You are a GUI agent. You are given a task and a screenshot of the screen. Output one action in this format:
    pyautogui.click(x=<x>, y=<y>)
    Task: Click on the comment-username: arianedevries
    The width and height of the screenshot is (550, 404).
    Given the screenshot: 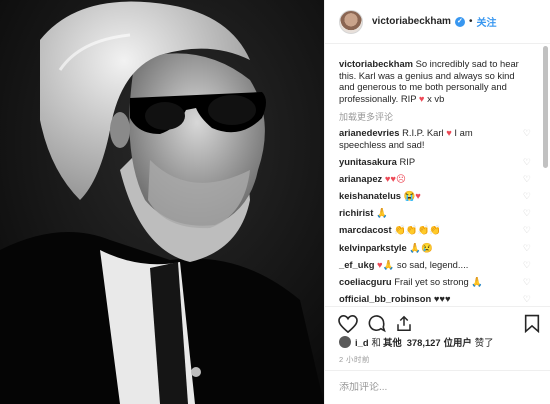 What is the action you would take?
    pyautogui.click(x=369, y=132)
    